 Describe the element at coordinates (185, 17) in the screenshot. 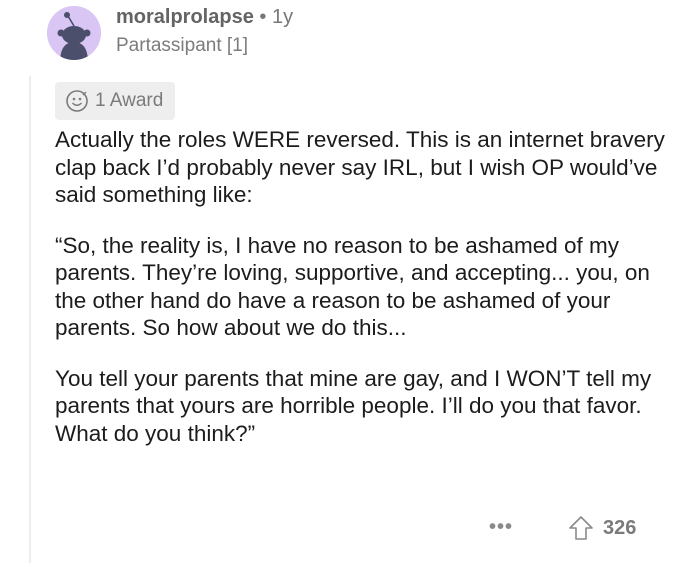

I see `author-username: moralprolapse` at that location.